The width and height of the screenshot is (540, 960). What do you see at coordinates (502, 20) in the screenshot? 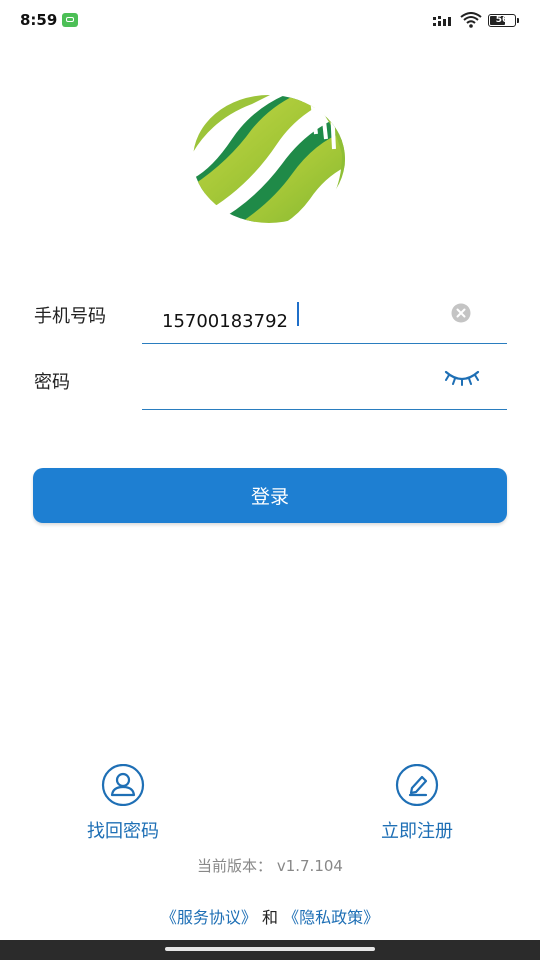
I see `battery-text: 56` at bounding box center [502, 20].